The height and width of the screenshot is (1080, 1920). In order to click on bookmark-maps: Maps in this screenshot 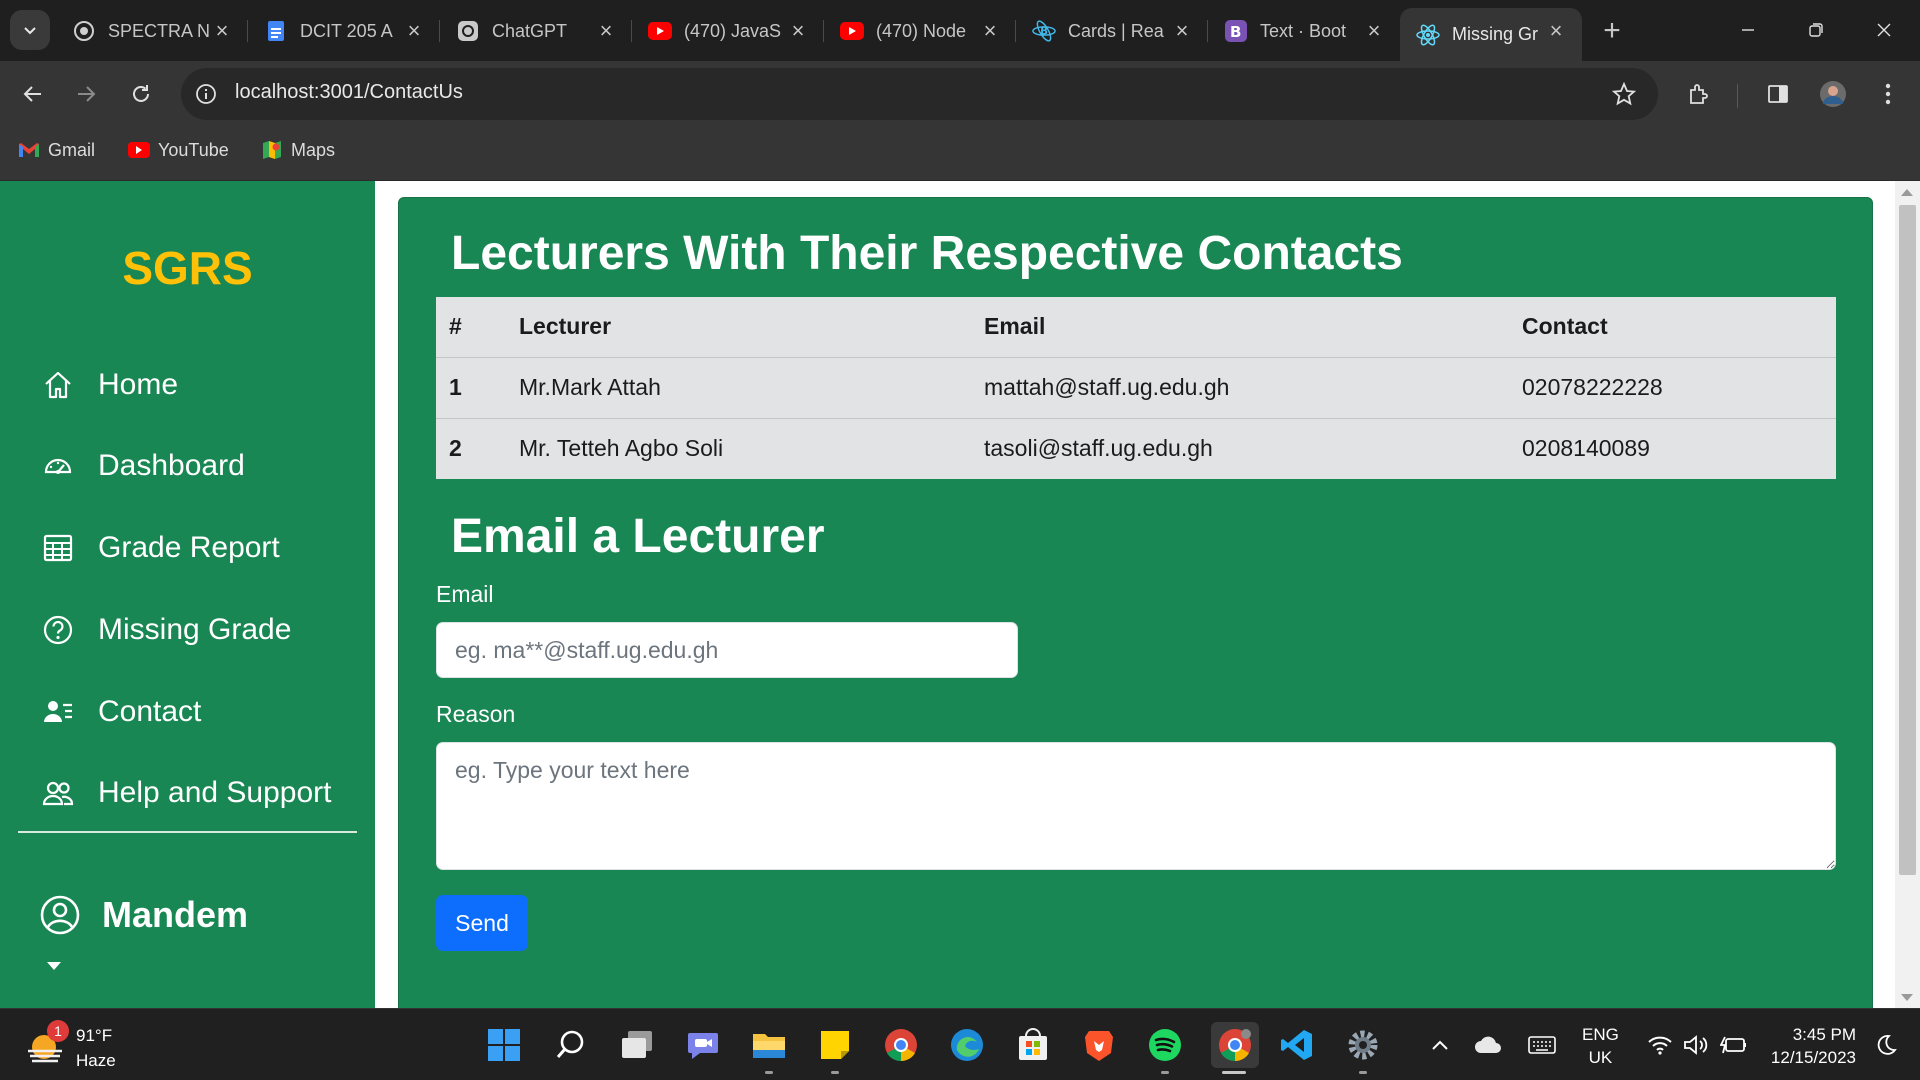, I will do `click(298, 150)`.